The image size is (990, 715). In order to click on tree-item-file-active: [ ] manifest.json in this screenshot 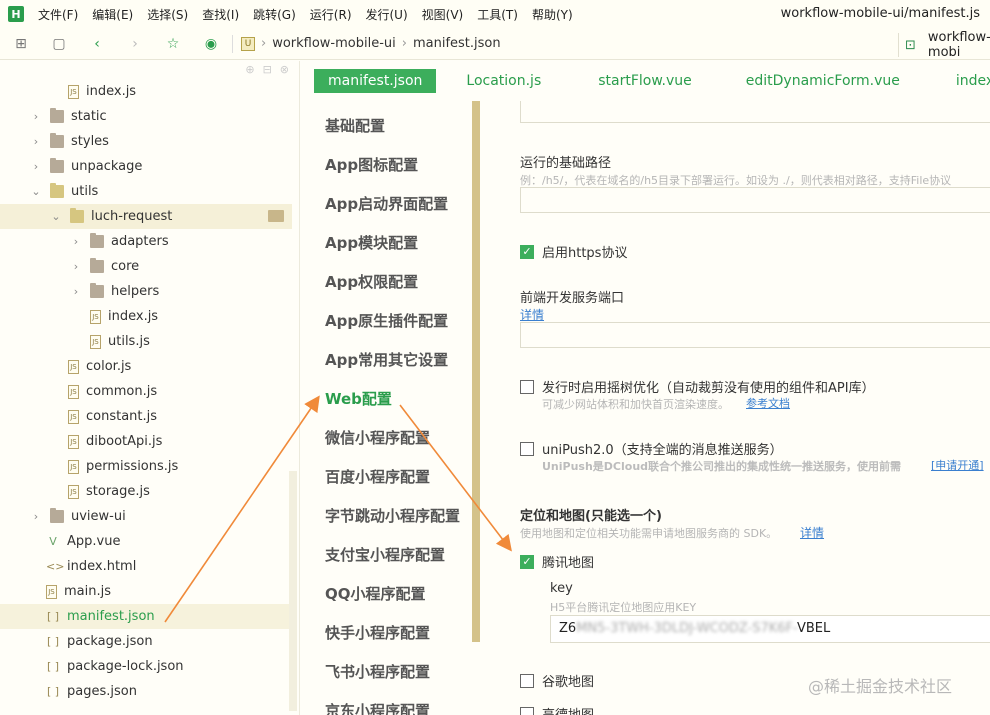, I will do `click(146, 616)`.